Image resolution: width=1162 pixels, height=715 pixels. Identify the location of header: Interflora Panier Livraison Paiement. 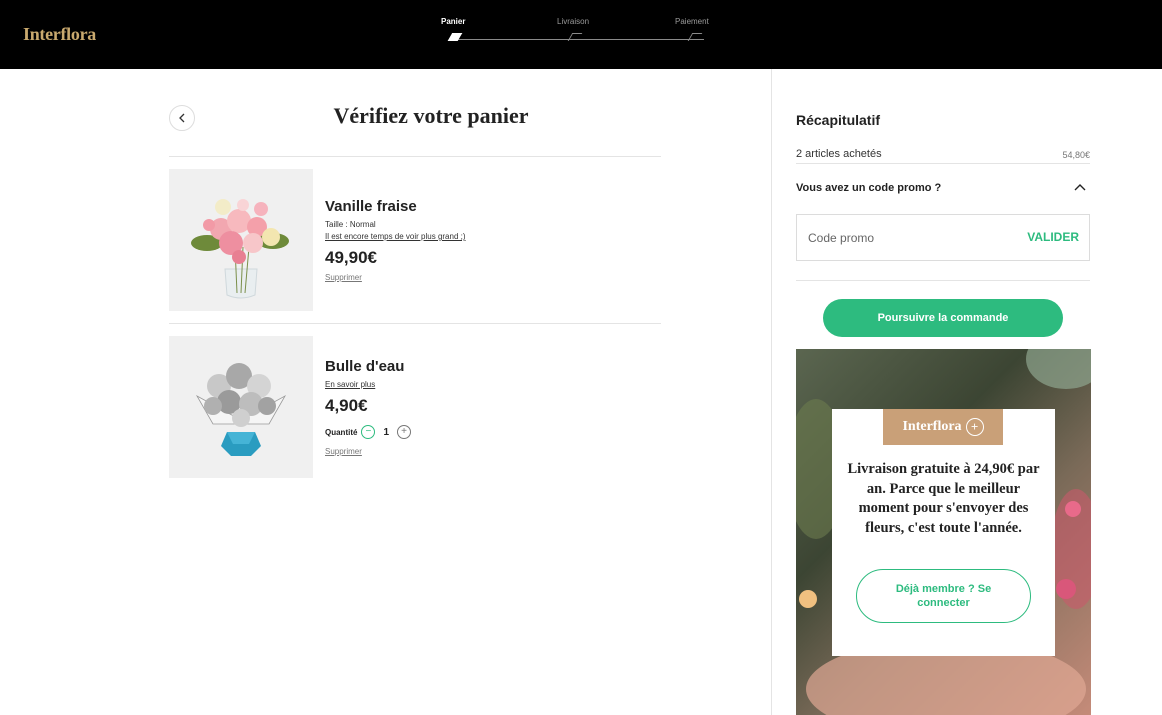
(581, 34).